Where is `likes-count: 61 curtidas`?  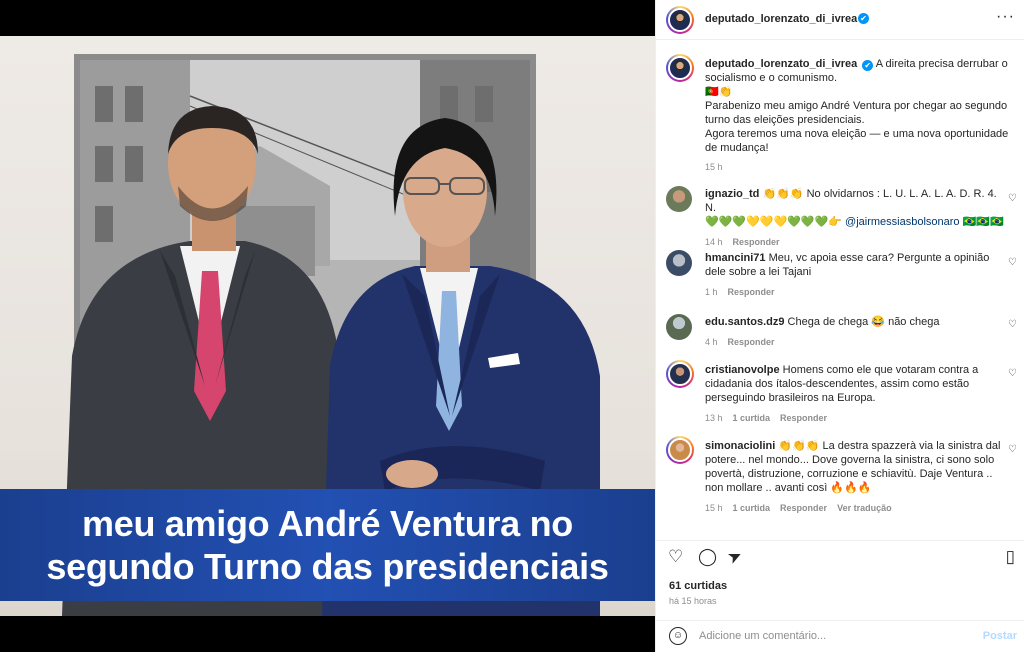 likes-count: 61 curtidas is located at coordinates (698, 586).